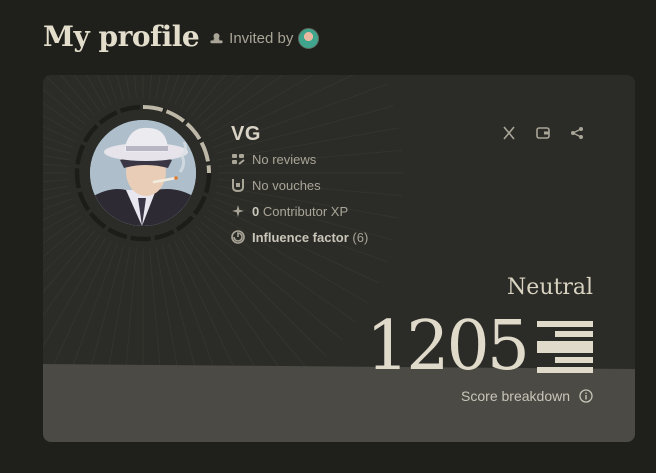  Describe the element at coordinates (305, 211) in the screenshot. I see `xp-label: Contributor XP` at that location.